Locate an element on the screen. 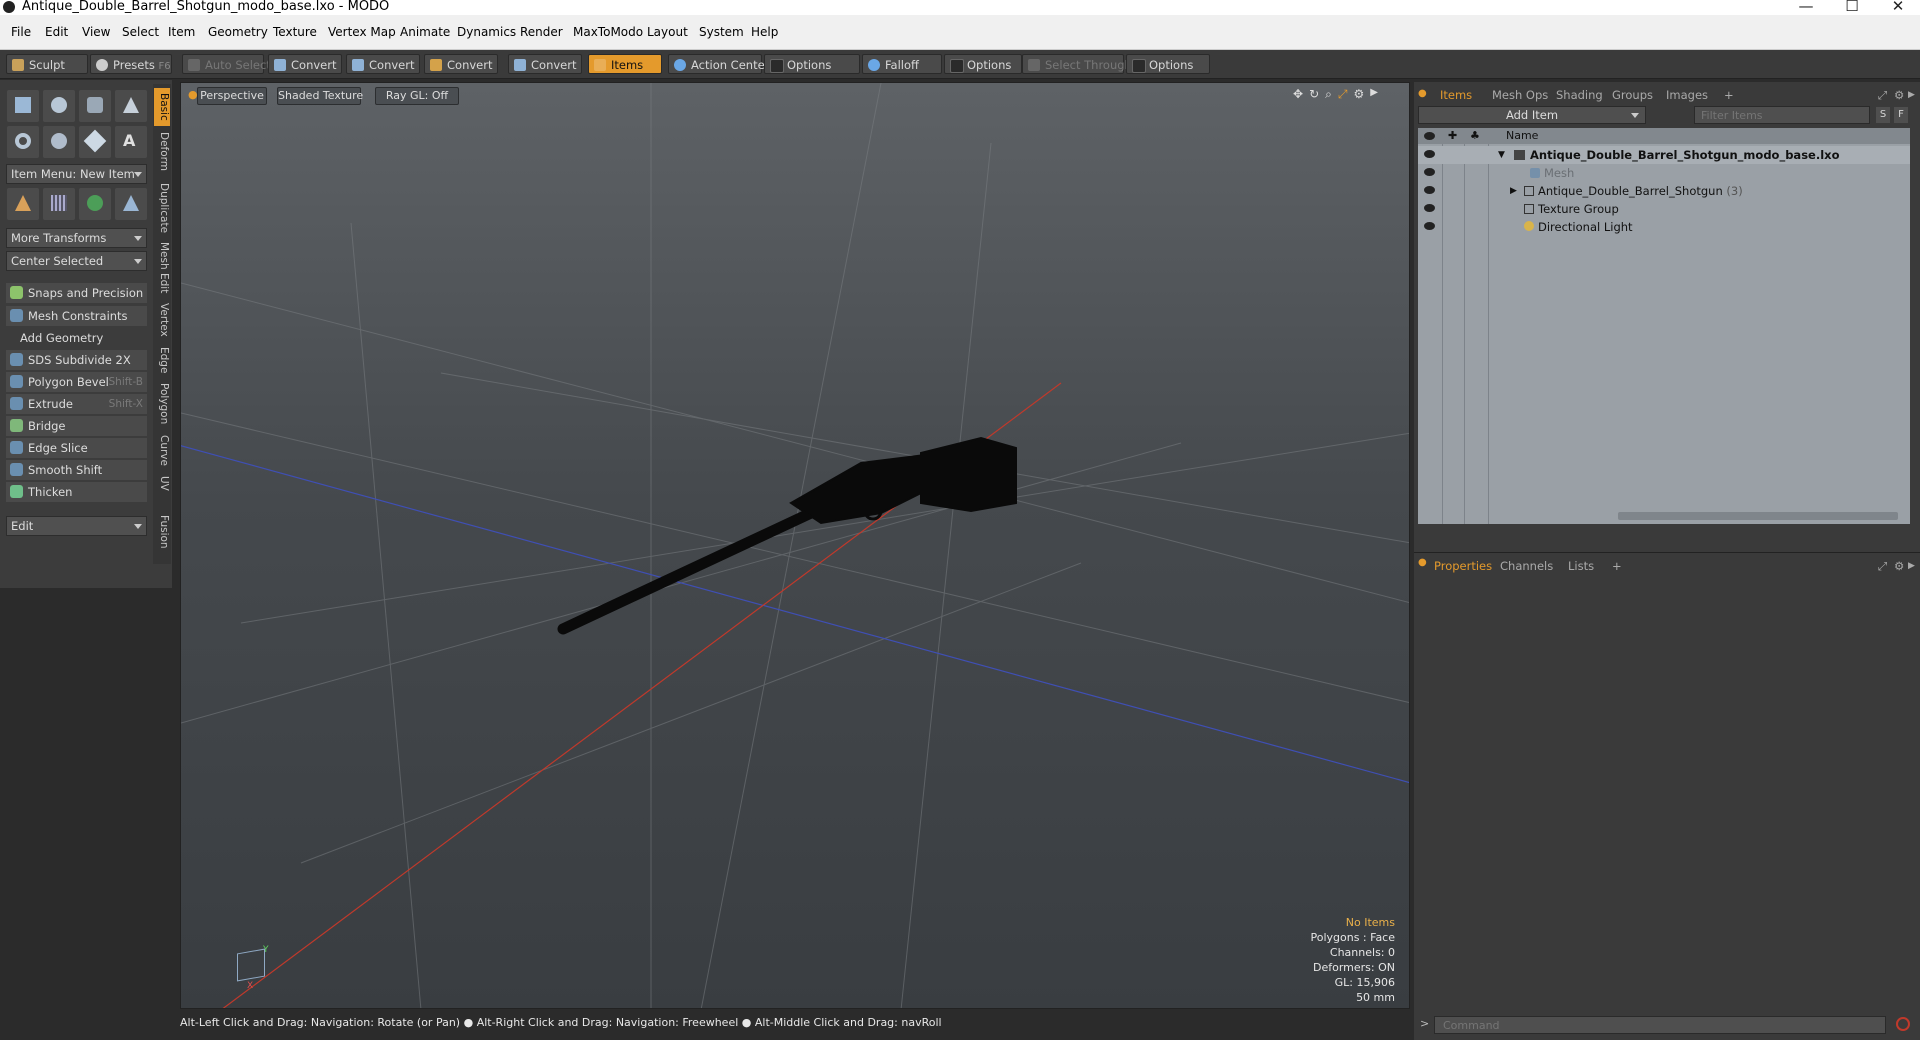  cylinder-tool is located at coordinates (95, 106).